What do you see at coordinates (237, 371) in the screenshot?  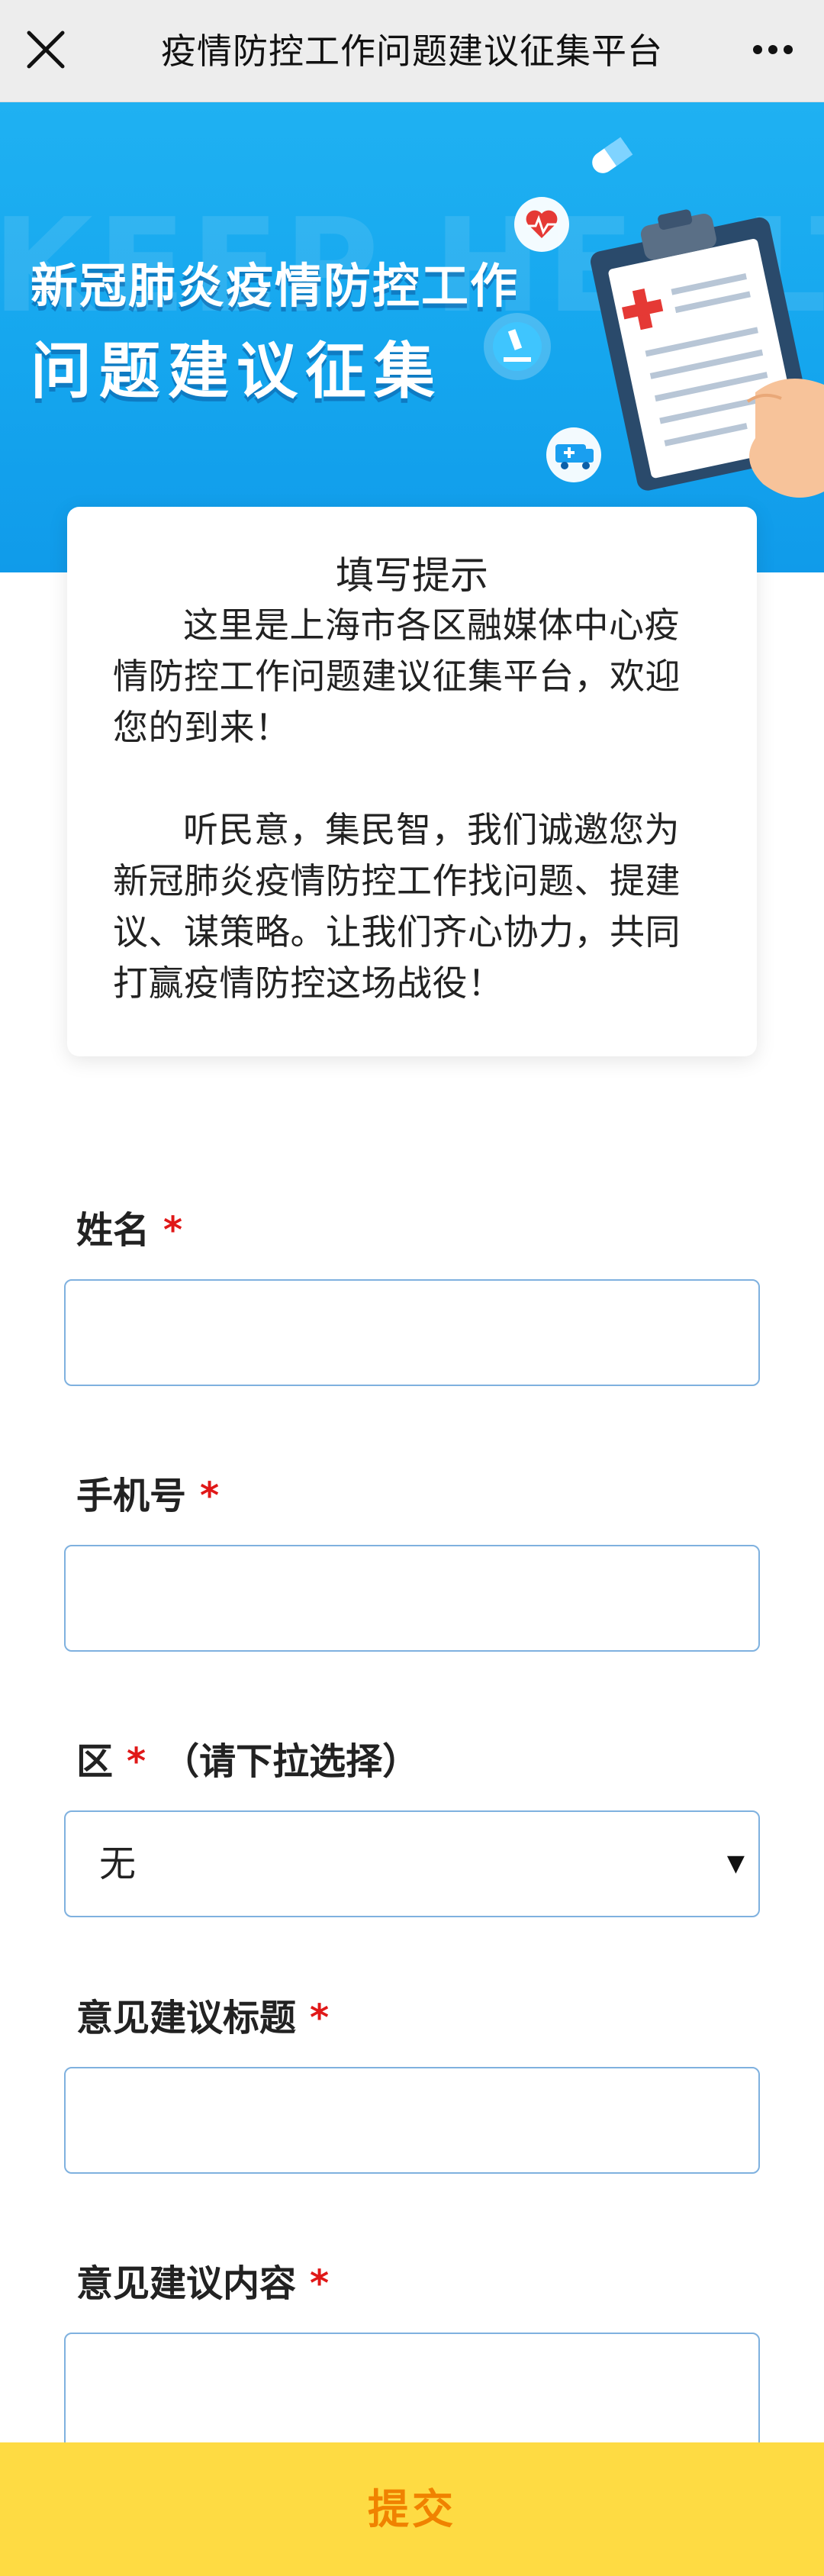 I see `banner-heading-line2: 问题建议征集` at bounding box center [237, 371].